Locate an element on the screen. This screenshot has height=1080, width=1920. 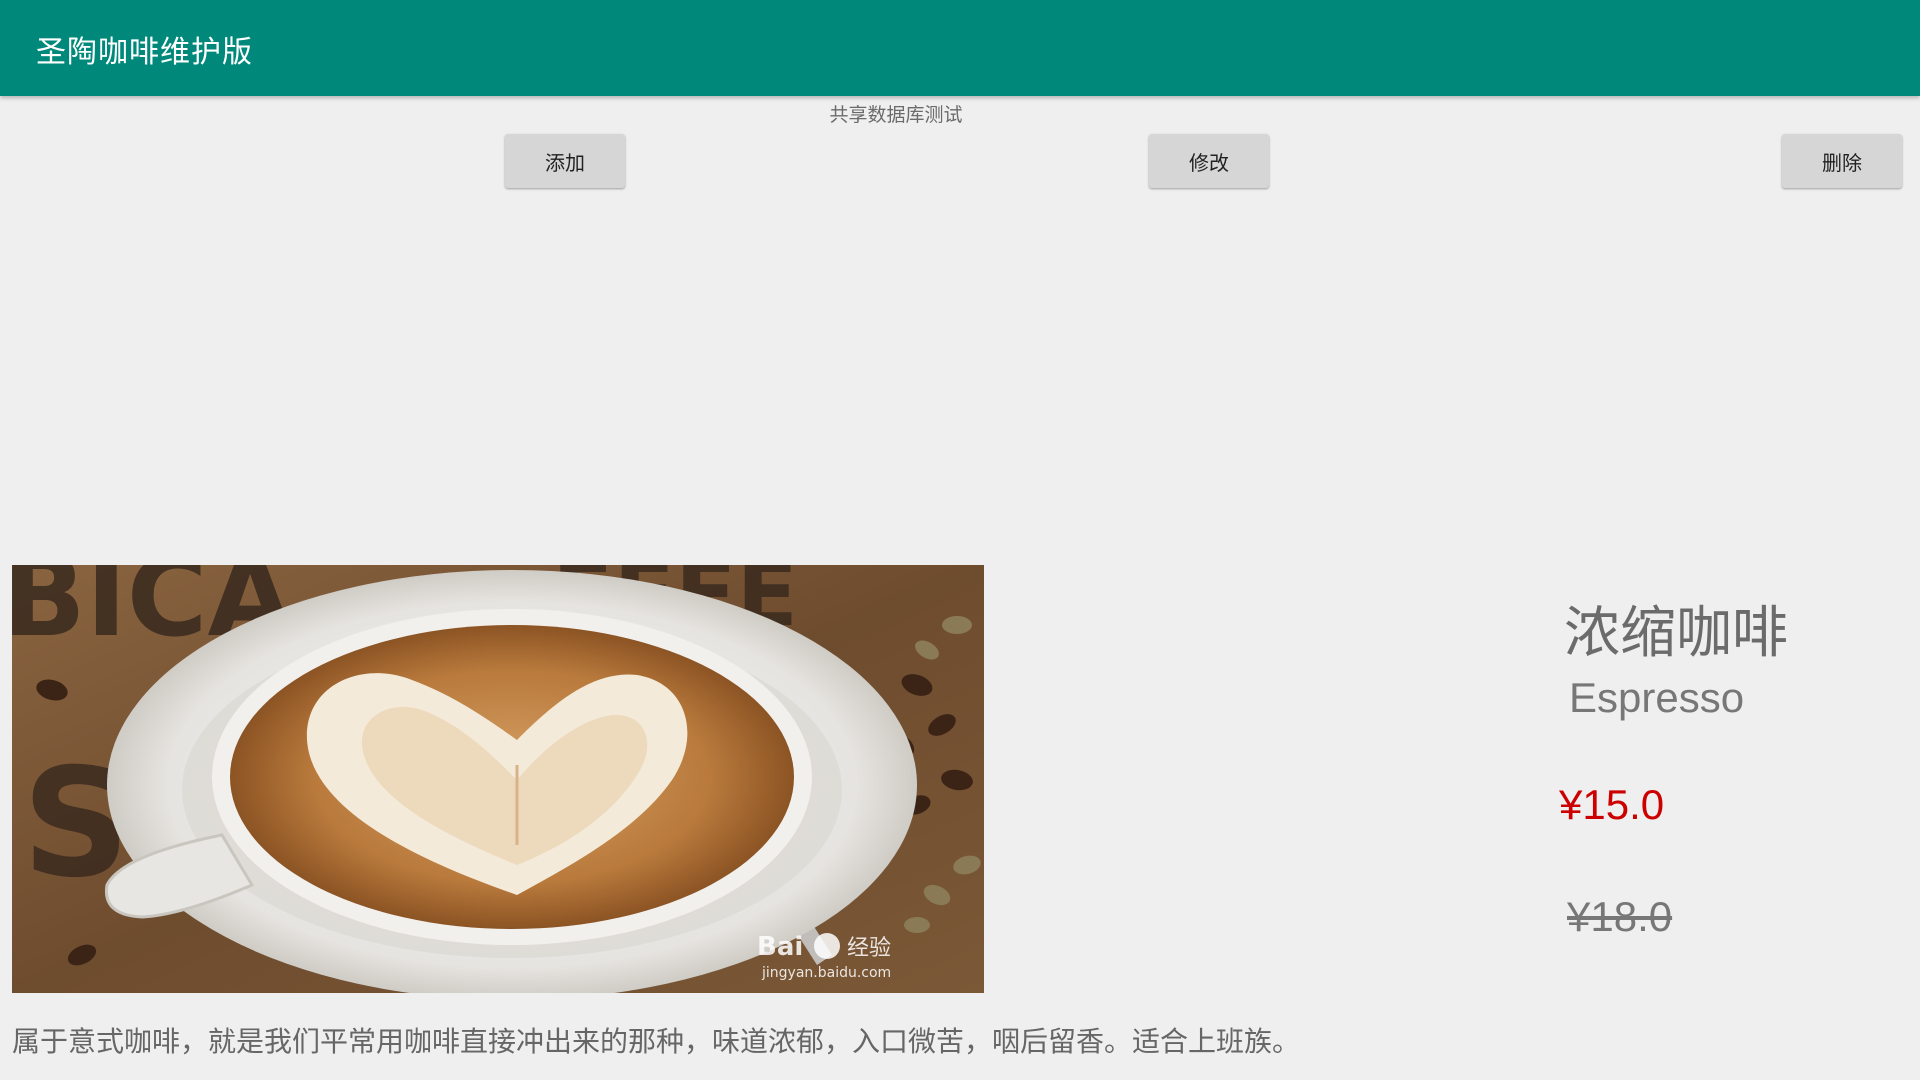
current-price: ¥15.0 is located at coordinates (1612, 804).